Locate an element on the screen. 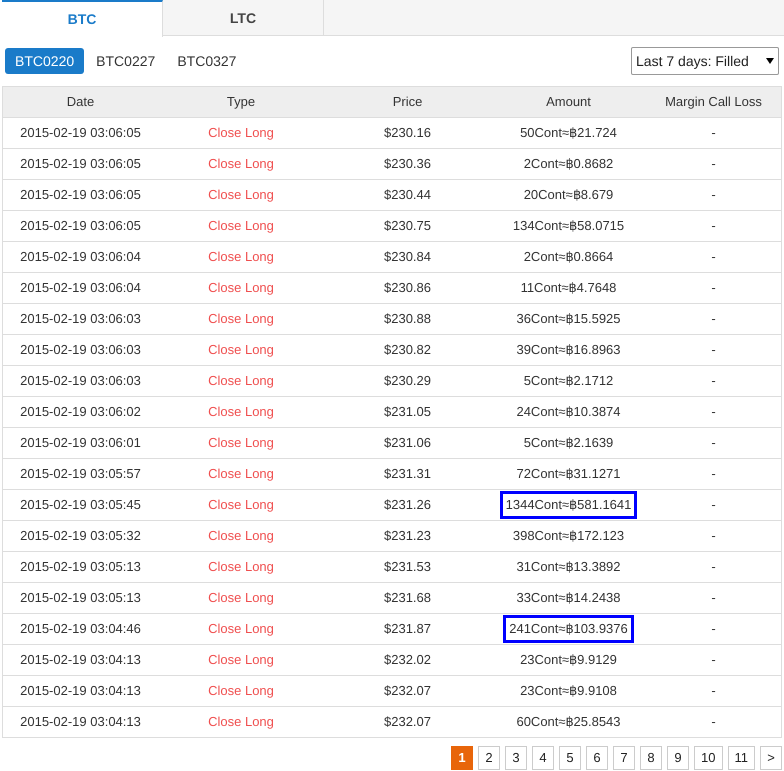 This screenshot has height=771, width=784. price-cell-text: $230.86 is located at coordinates (407, 288).